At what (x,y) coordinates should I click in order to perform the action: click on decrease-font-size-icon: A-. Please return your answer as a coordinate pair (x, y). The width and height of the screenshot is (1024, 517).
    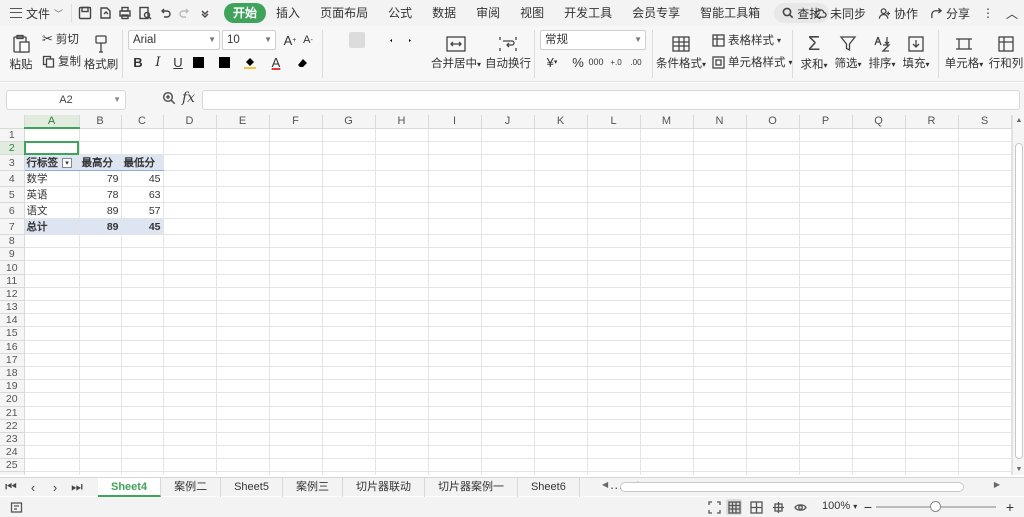
    Looking at the image, I should click on (308, 40).